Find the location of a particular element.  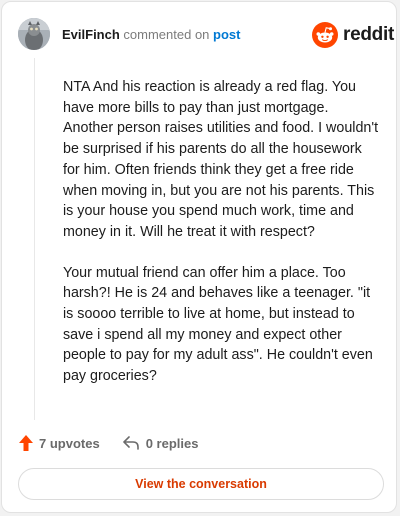

user-avatar-icon is located at coordinates (34, 34).